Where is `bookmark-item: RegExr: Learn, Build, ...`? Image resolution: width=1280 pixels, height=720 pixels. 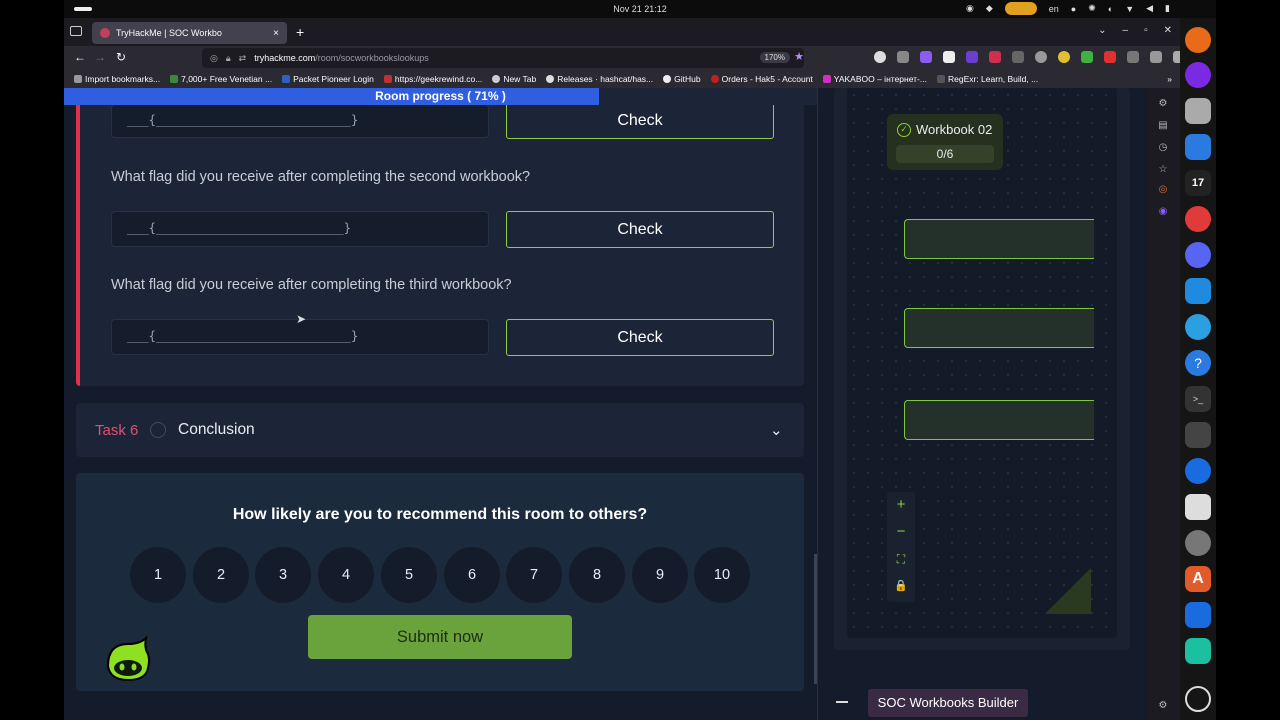 bookmark-item: RegExr: Learn, Build, ... is located at coordinates (987, 79).